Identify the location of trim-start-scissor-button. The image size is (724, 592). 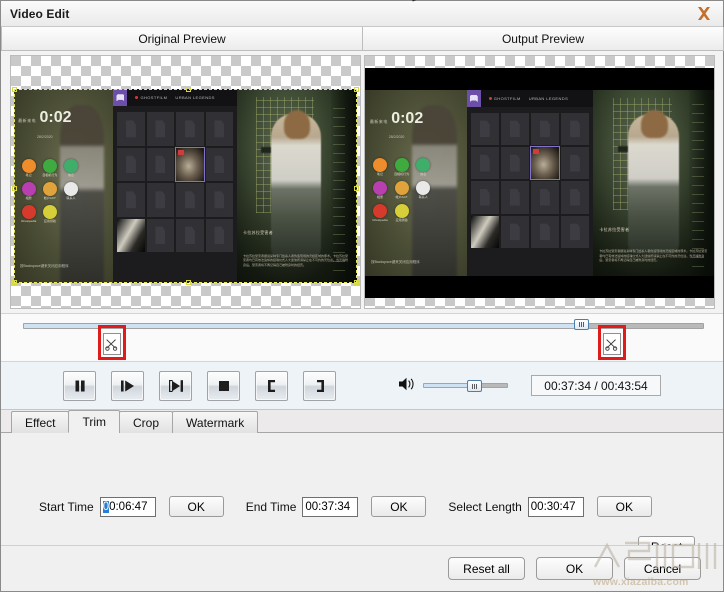
(111, 344).